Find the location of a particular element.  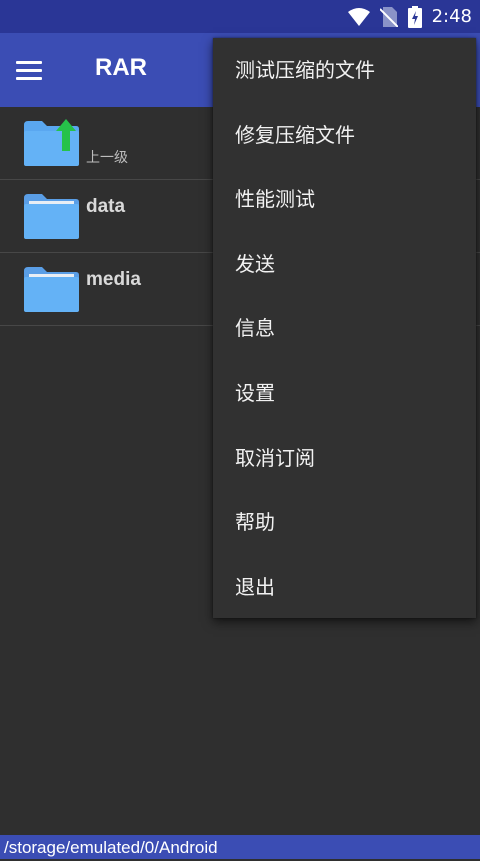

battery-charging-icon is located at coordinates (414, 16).